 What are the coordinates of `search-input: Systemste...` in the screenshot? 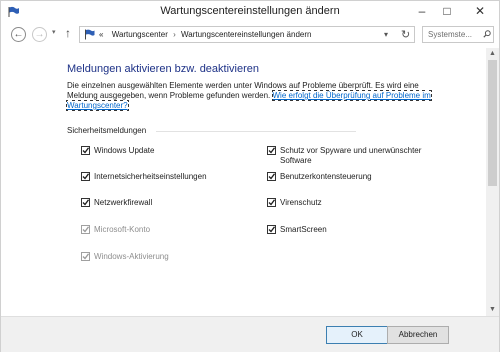 It's located at (458, 34).